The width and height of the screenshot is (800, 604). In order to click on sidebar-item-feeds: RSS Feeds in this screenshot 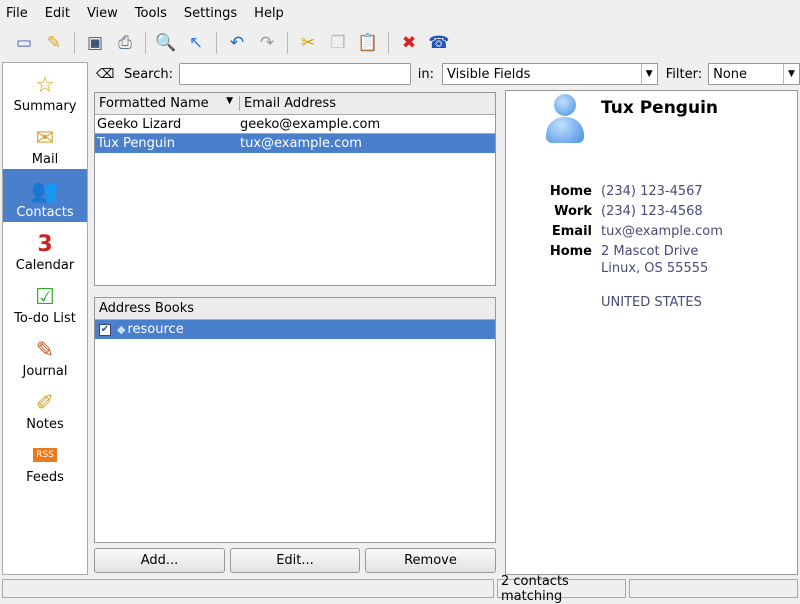, I will do `click(45, 460)`.